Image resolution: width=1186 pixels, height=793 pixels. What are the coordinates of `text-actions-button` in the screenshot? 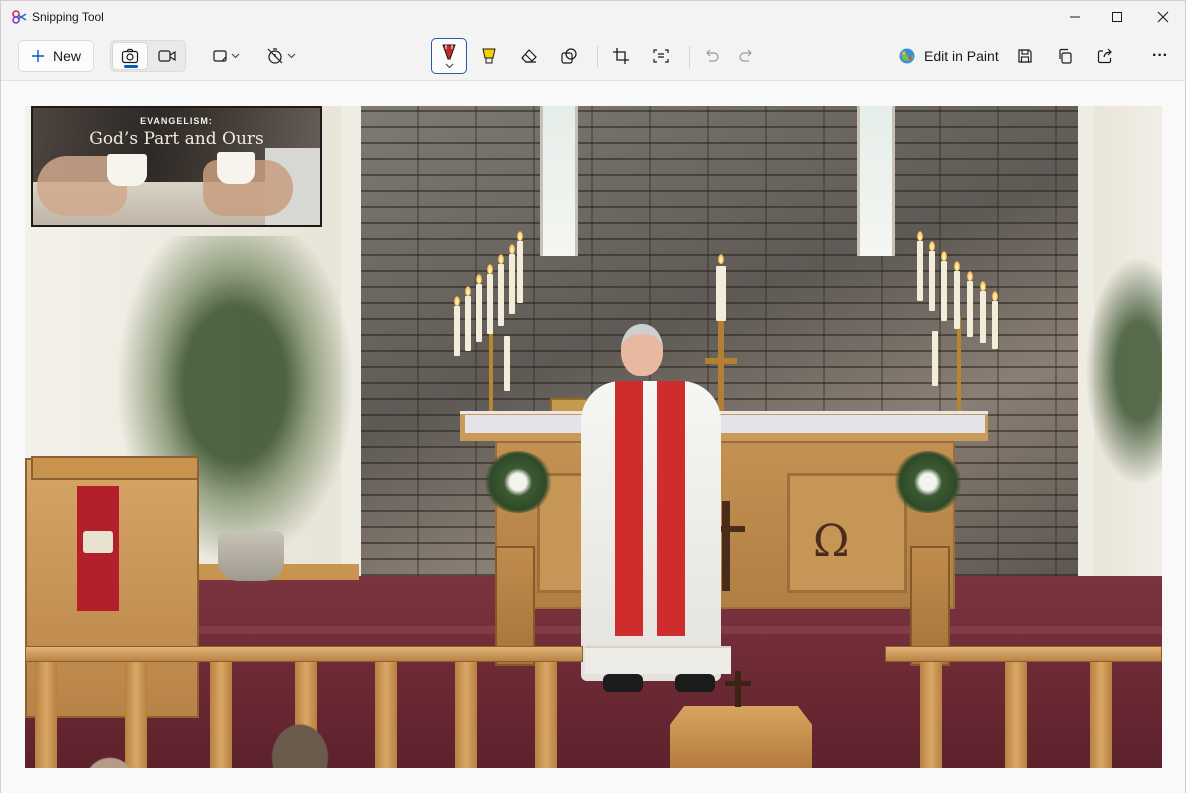 It's located at (661, 56).